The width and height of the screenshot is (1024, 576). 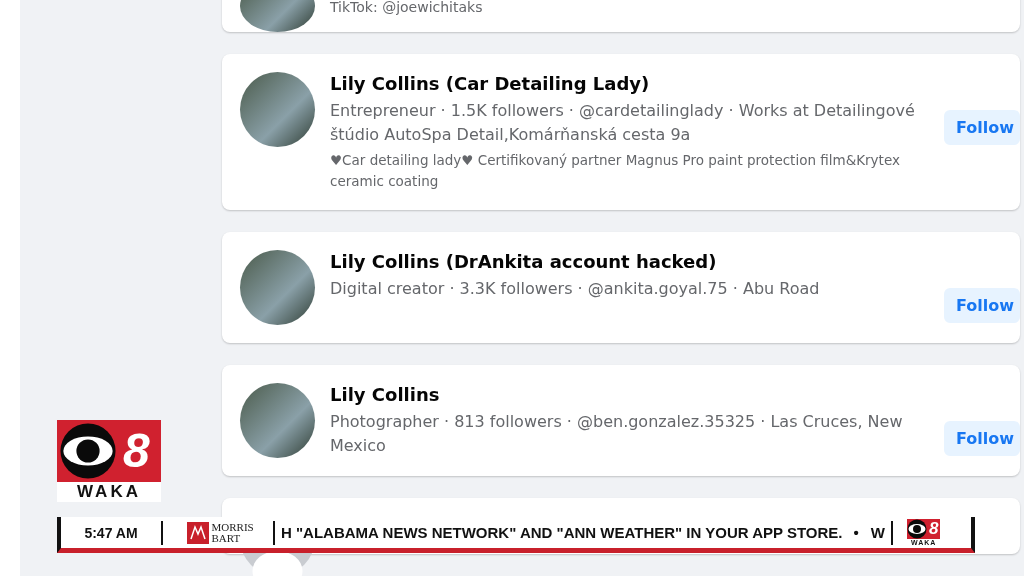 What do you see at coordinates (406, 7) in the screenshot?
I see `profile-details: TikTok: @joewichitaks` at bounding box center [406, 7].